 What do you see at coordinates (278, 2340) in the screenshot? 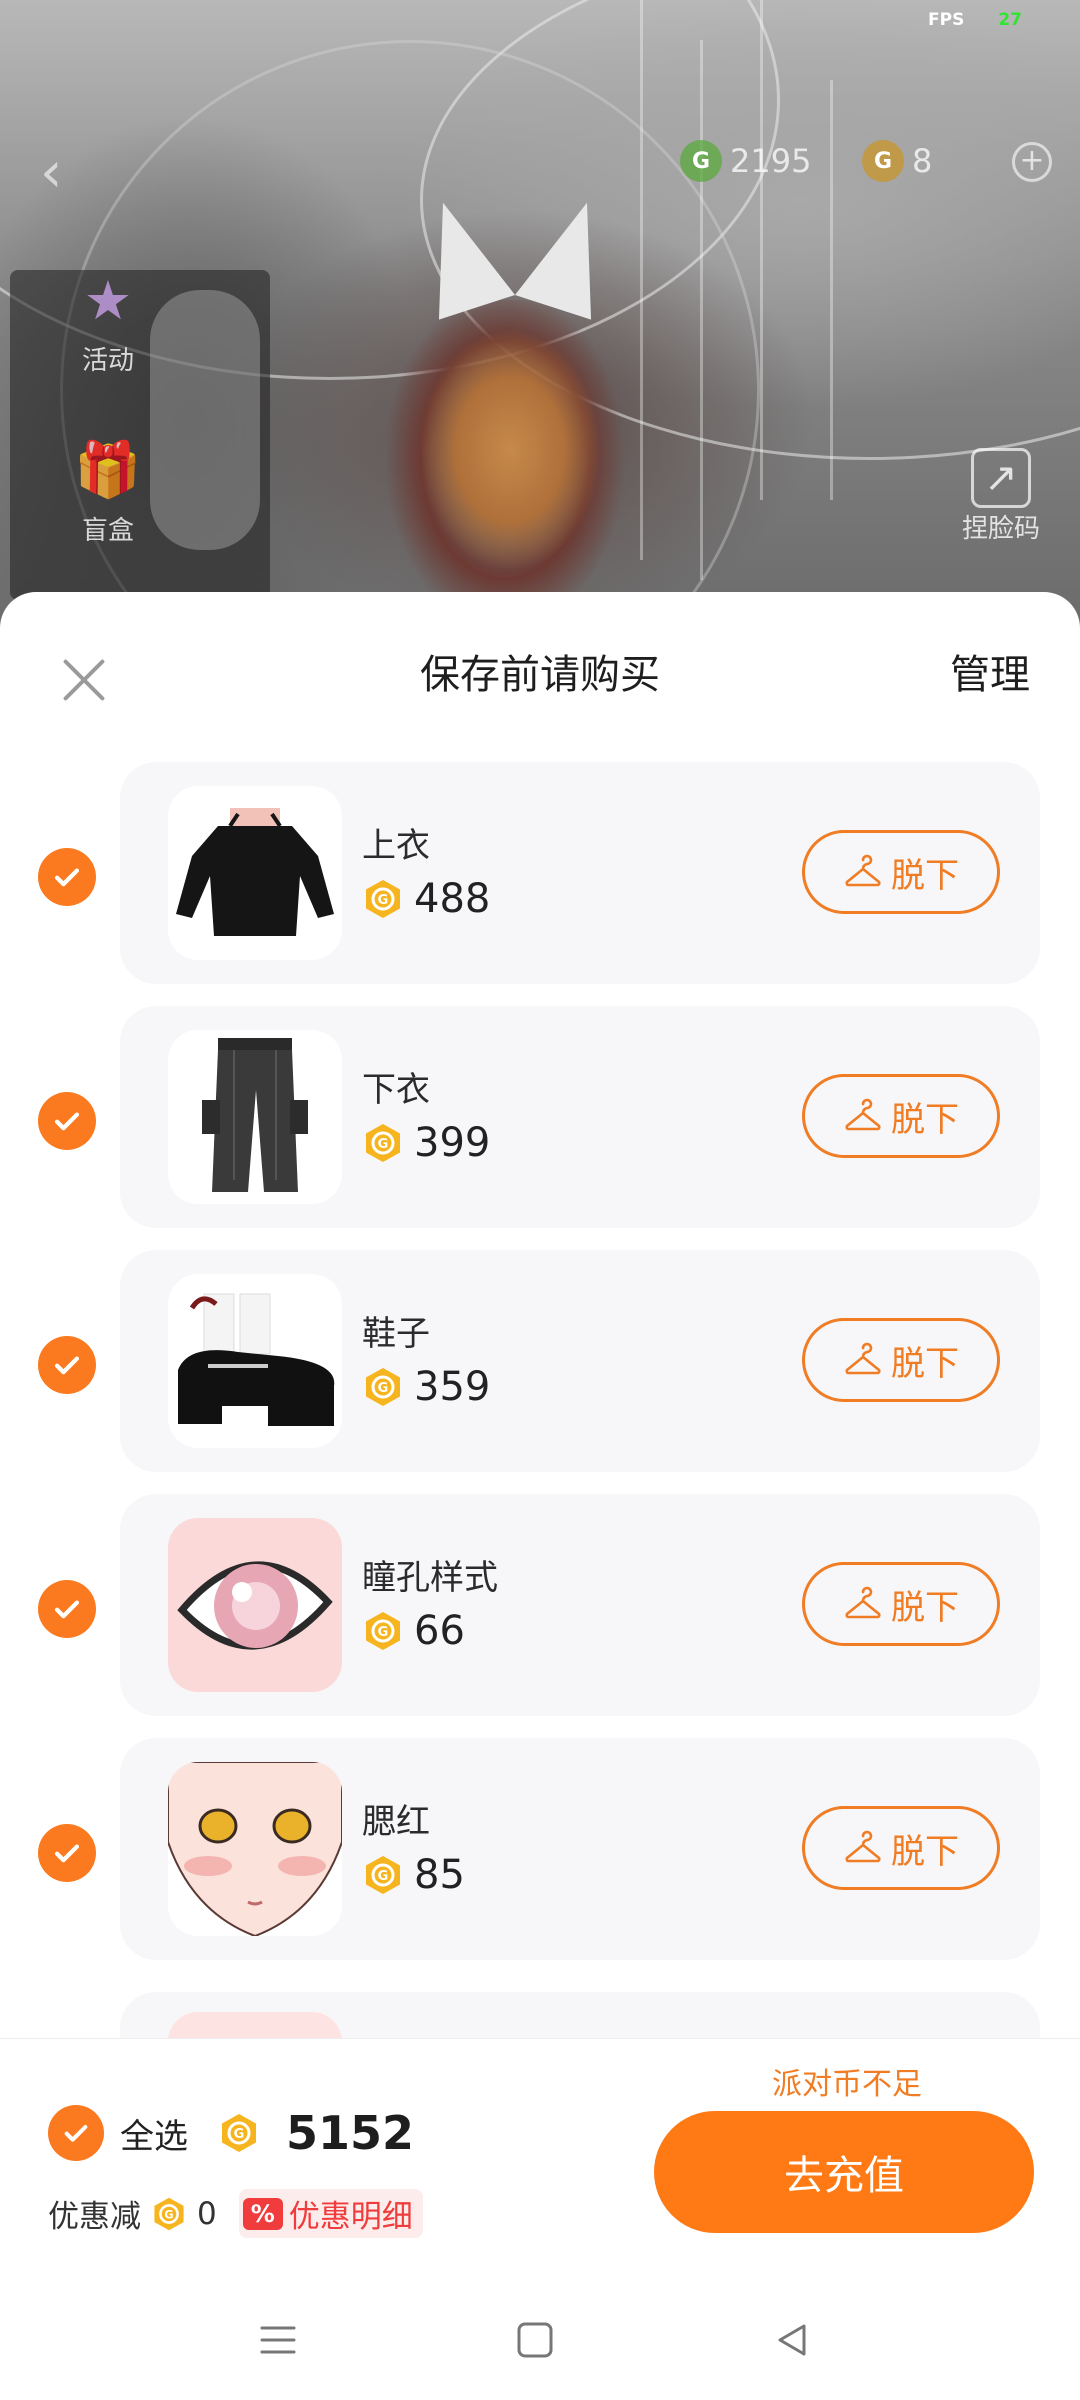
I see `menu-icon` at bounding box center [278, 2340].